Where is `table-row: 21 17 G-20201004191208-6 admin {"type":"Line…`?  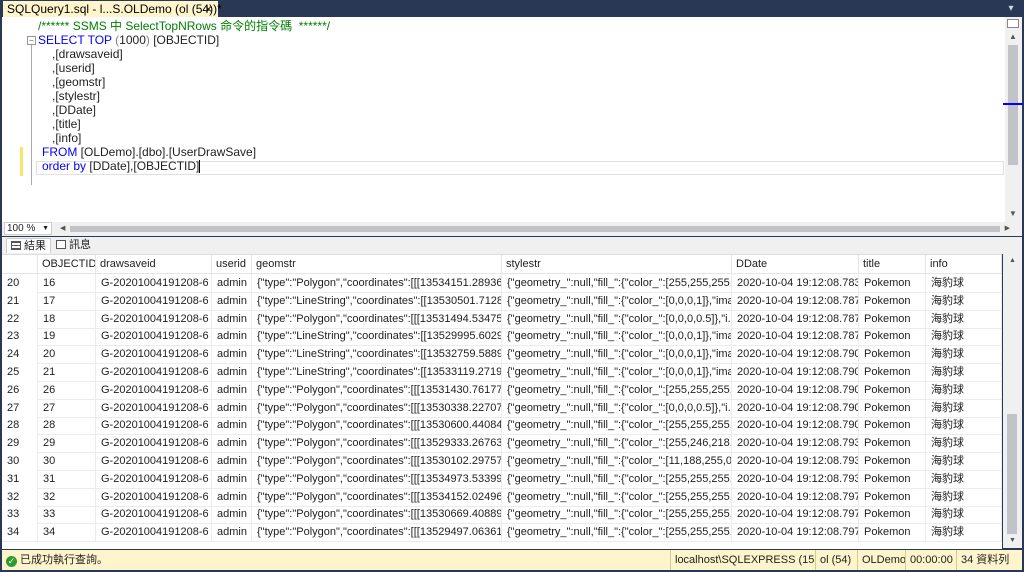 table-row: 21 17 G-20201004191208-6 admin {"type":"Line… is located at coordinates (502, 301).